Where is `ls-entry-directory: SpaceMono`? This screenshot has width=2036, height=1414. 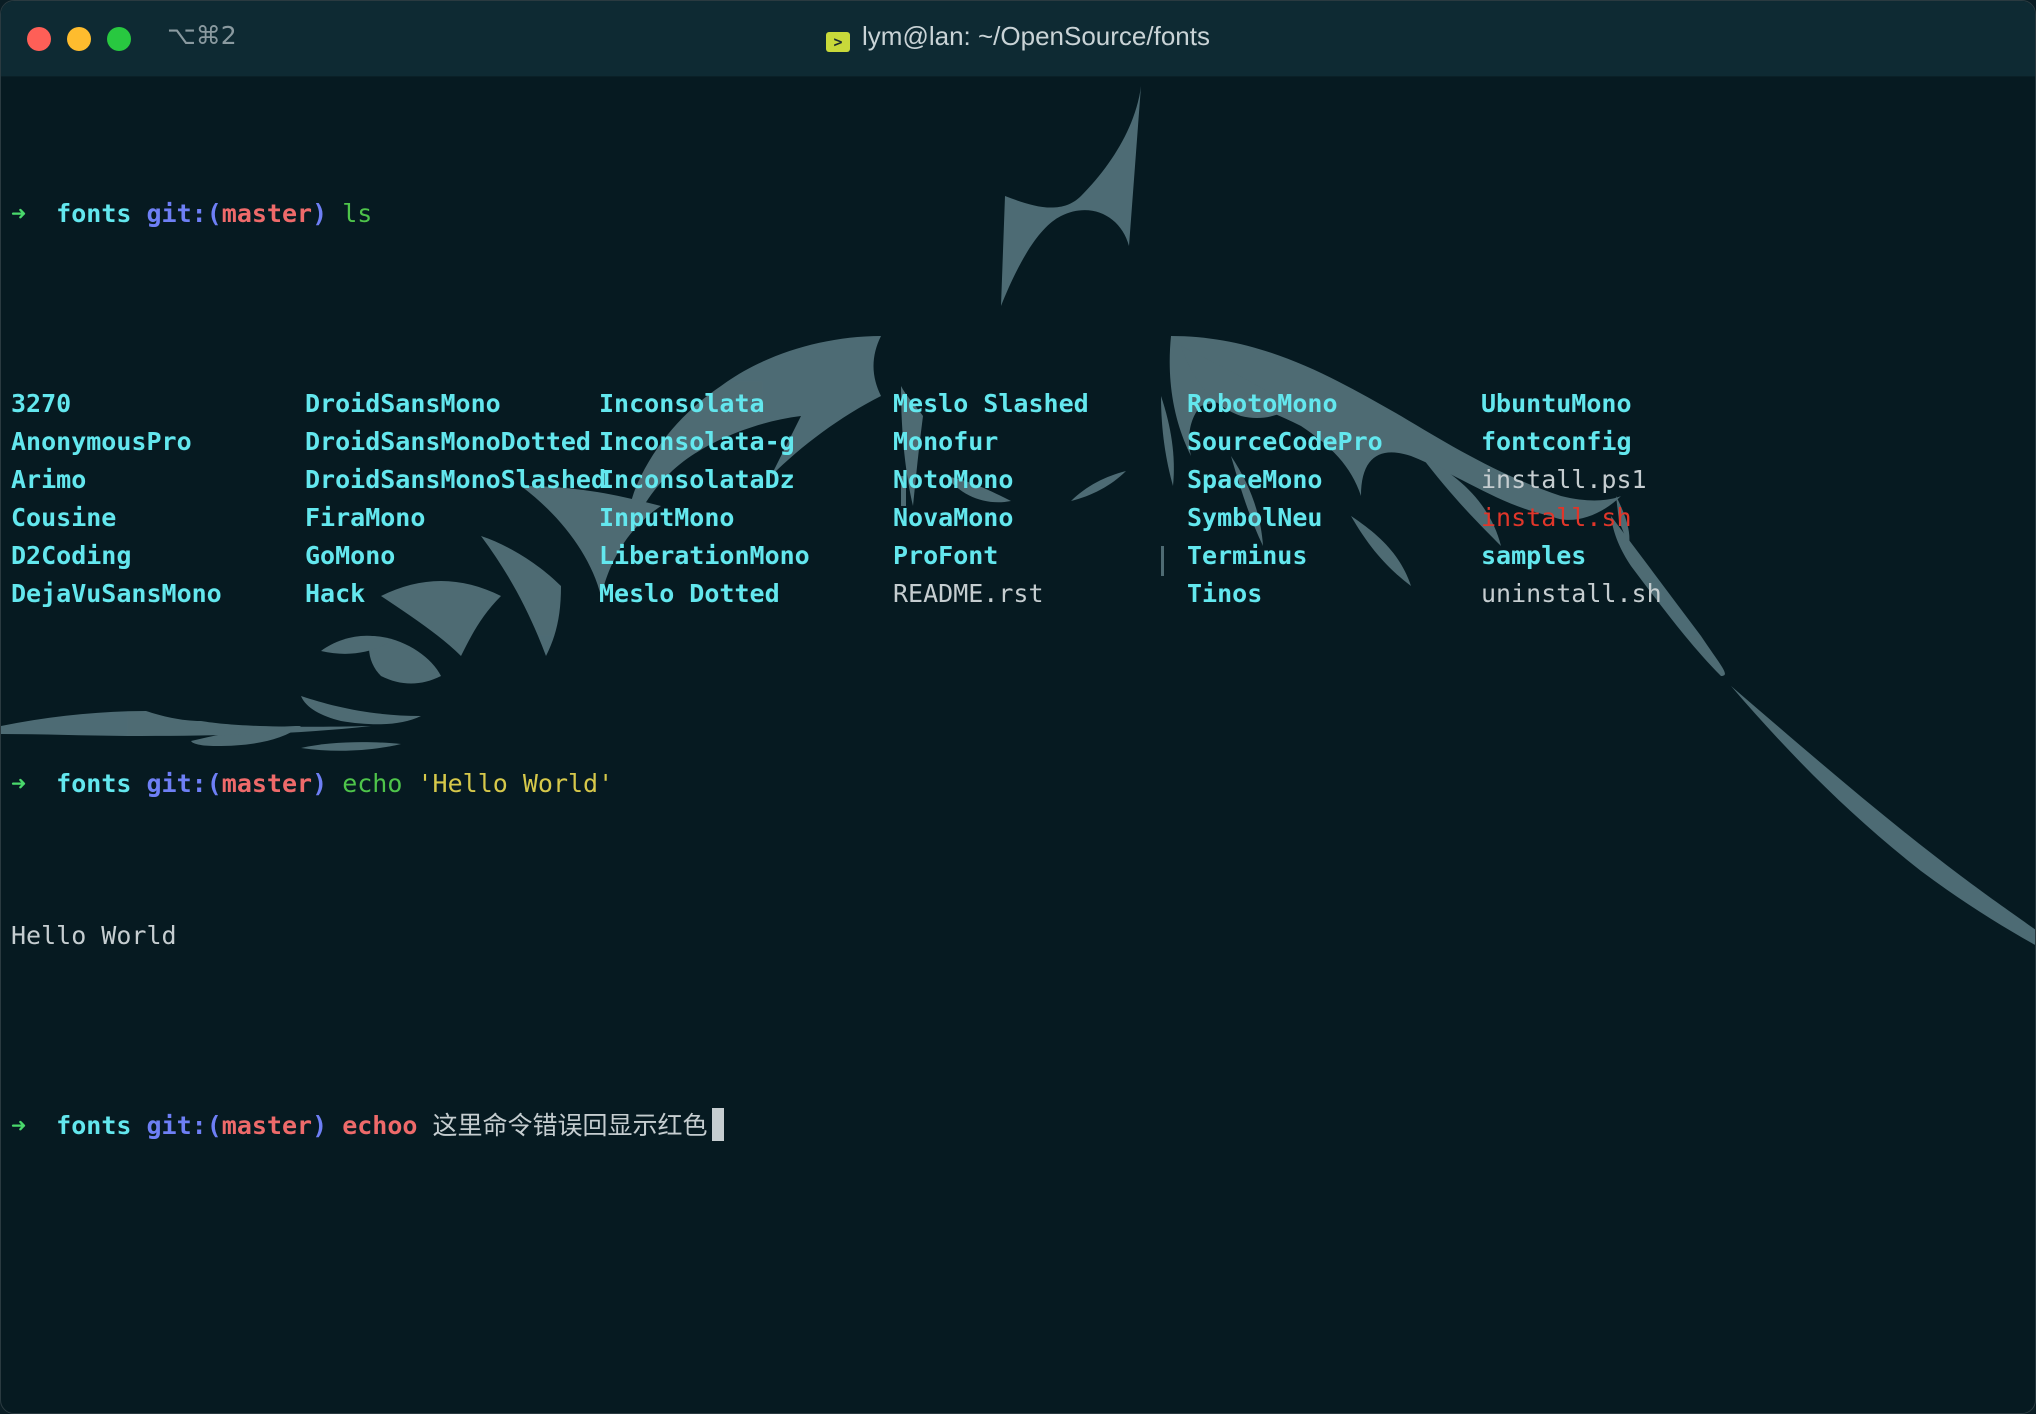
ls-entry-directory: SpaceMono is located at coordinates (1255, 479).